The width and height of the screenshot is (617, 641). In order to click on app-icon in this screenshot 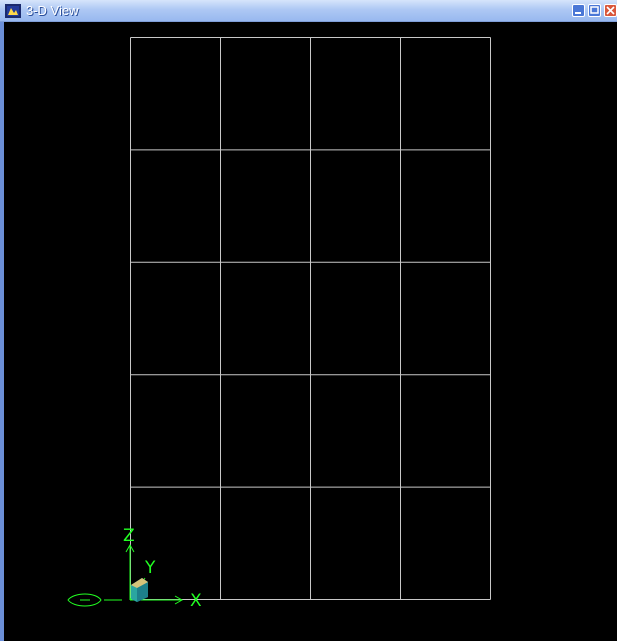, I will do `click(13, 11)`.